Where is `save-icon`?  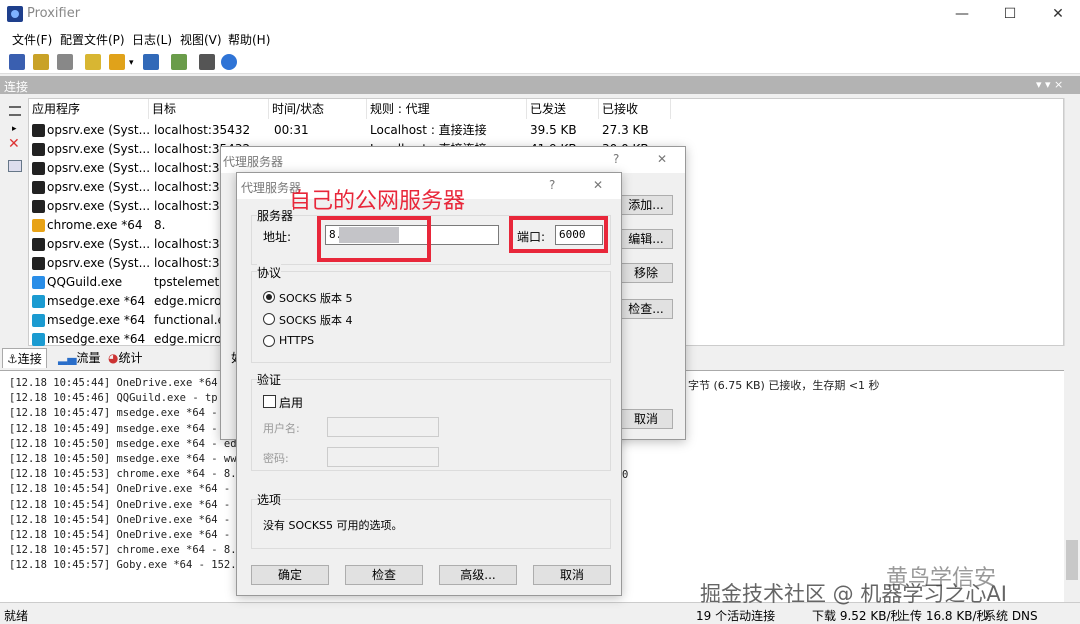
save-icon is located at coordinates (65, 62).